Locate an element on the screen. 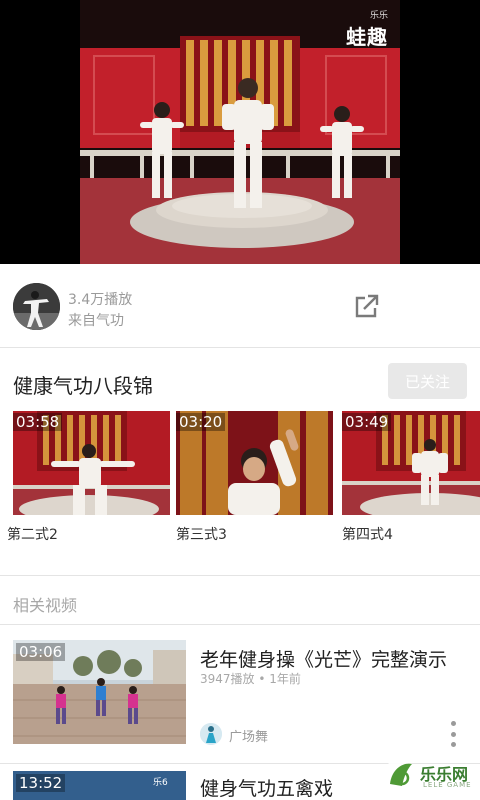 Image resolution: width=480 pixels, height=800 pixels. uploader-name: 广场舞 is located at coordinates (248, 735).